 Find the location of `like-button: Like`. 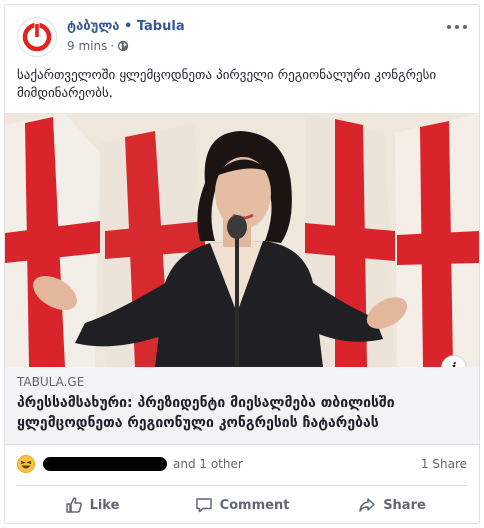

like-button: Like is located at coordinates (92, 505).